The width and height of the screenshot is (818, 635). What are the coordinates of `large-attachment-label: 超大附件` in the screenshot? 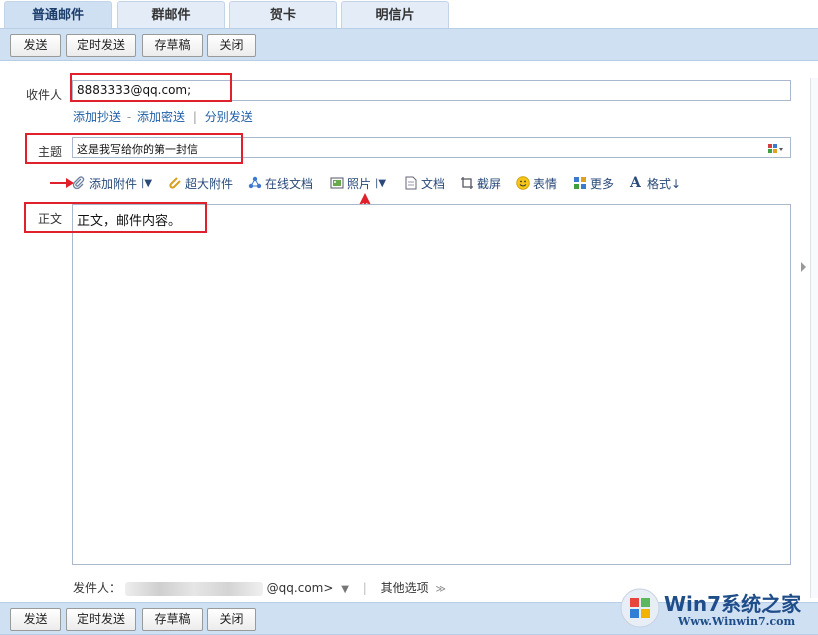 It's located at (209, 183).